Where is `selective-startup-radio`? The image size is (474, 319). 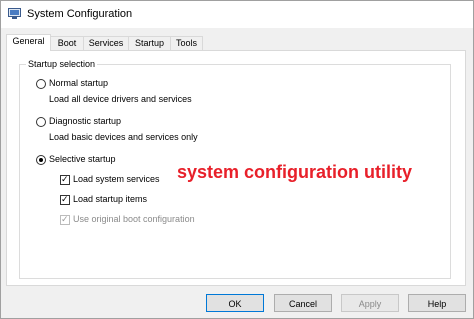 selective-startup-radio is located at coordinates (41, 160).